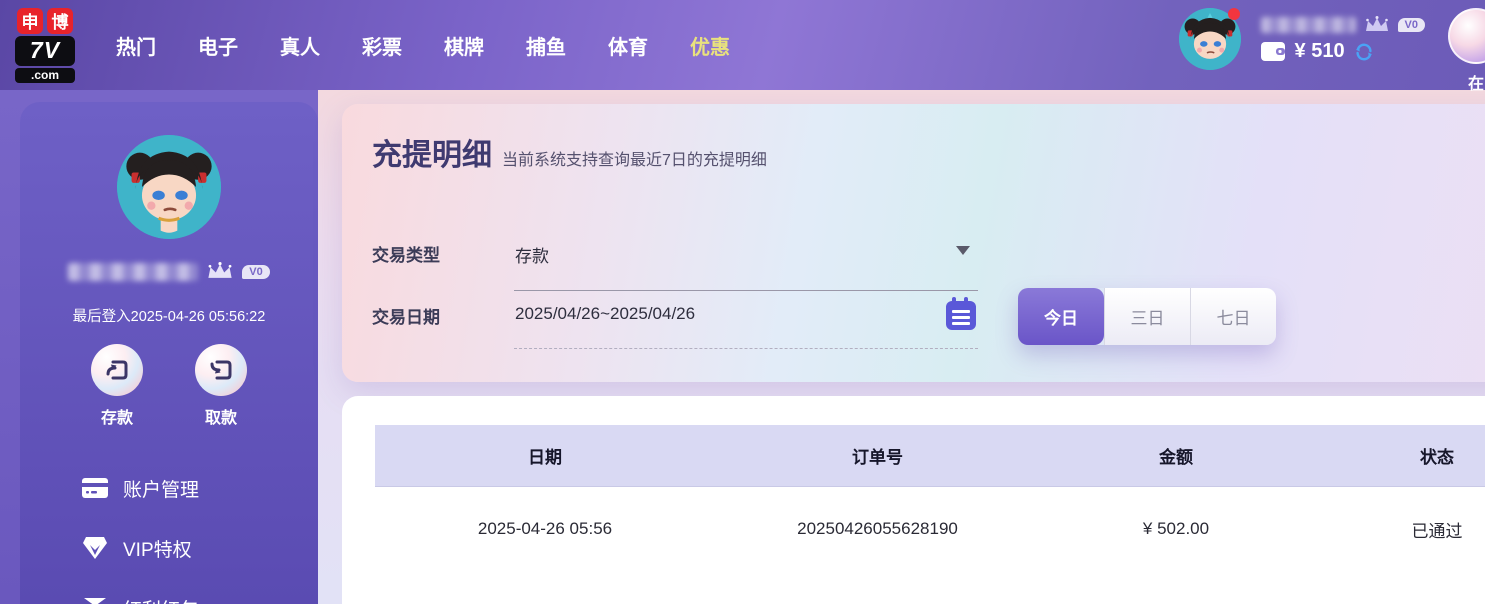 The height and width of the screenshot is (604, 1485). What do you see at coordinates (95, 601) in the screenshot?
I see `gift-icon` at bounding box center [95, 601].